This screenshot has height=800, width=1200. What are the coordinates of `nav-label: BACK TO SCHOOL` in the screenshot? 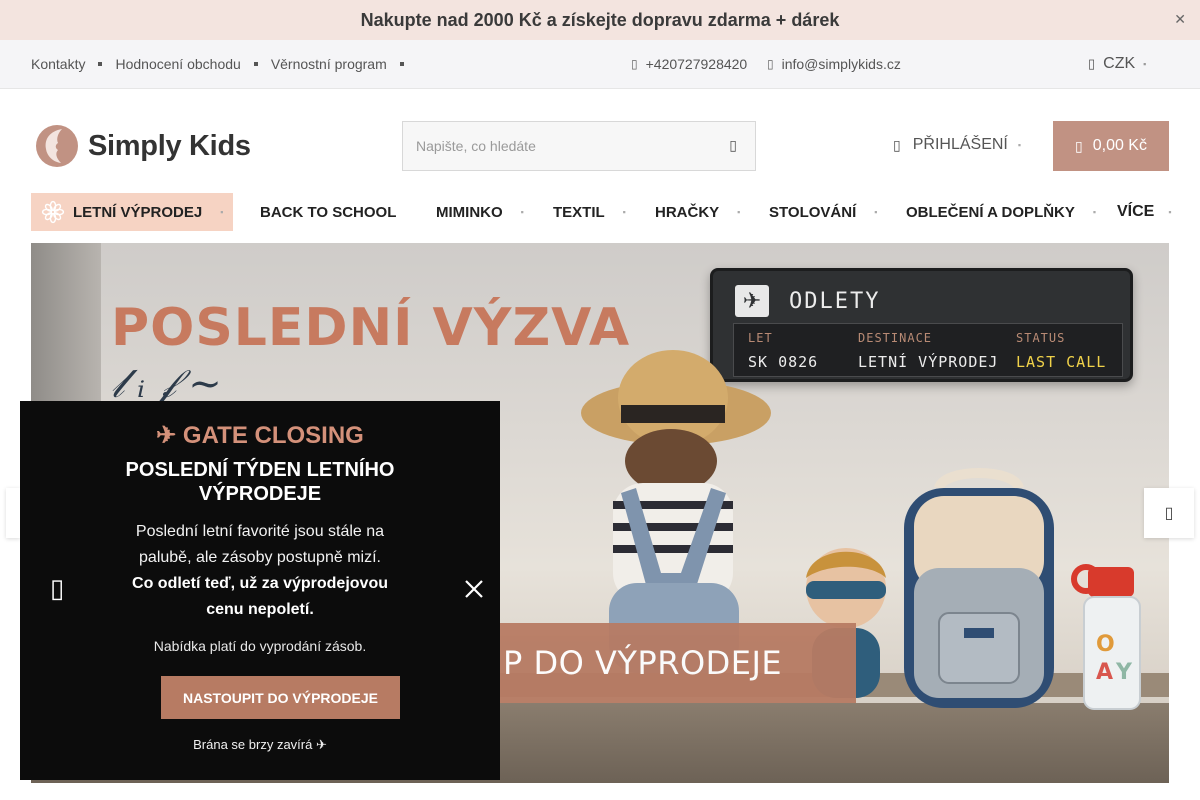 It's located at (328, 212).